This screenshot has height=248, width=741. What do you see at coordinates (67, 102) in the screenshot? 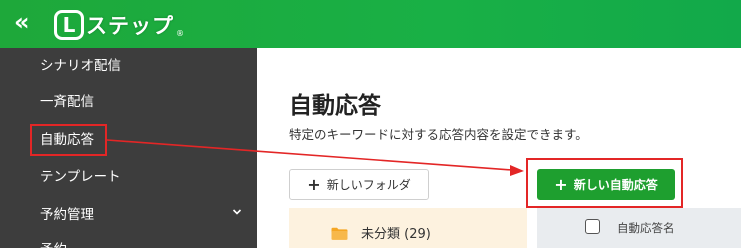
I see `sidebar-item-broadcast: 一斉配信` at bounding box center [67, 102].